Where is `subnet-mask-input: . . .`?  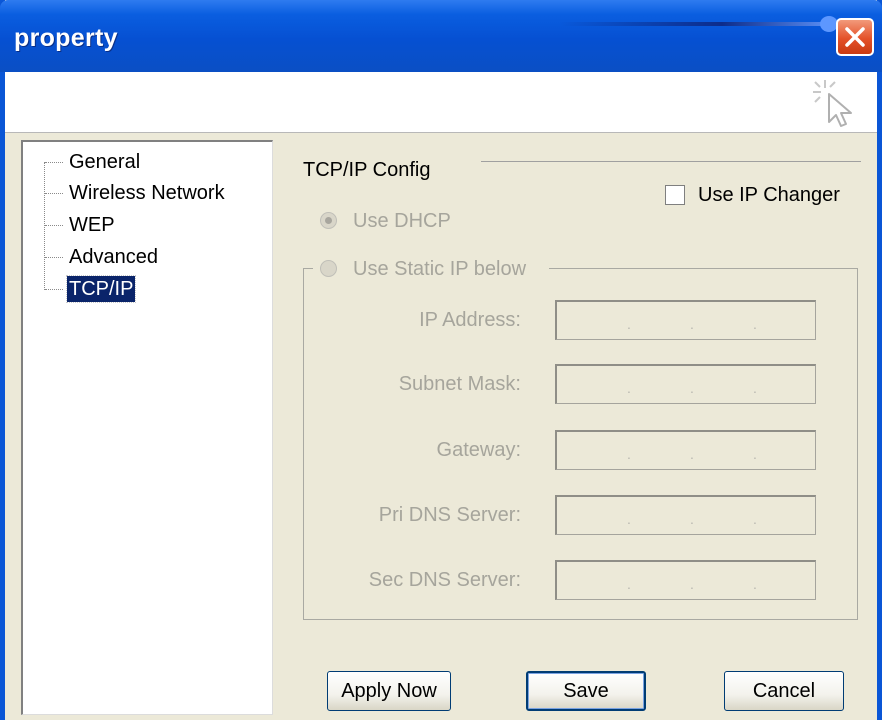
subnet-mask-input: . . . is located at coordinates (685, 384).